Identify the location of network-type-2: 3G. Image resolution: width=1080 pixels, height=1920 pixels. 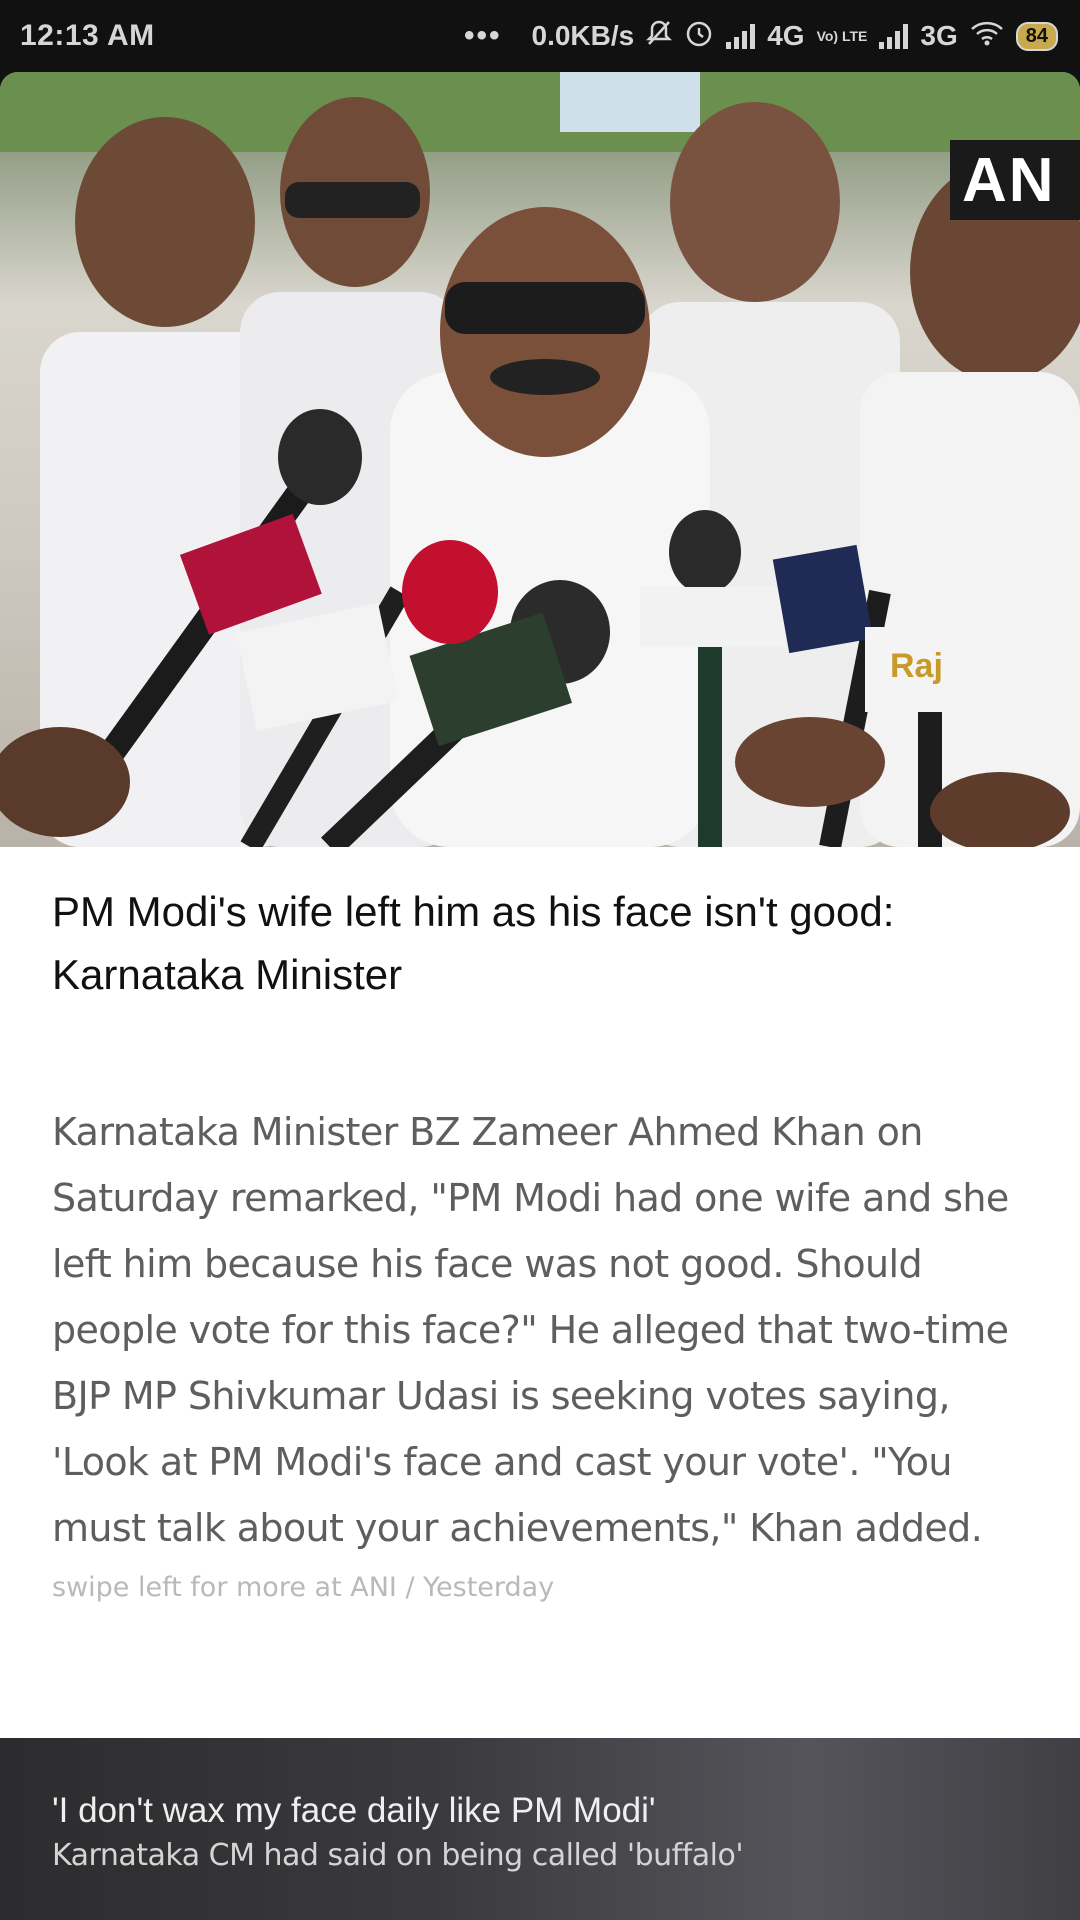
(939, 35).